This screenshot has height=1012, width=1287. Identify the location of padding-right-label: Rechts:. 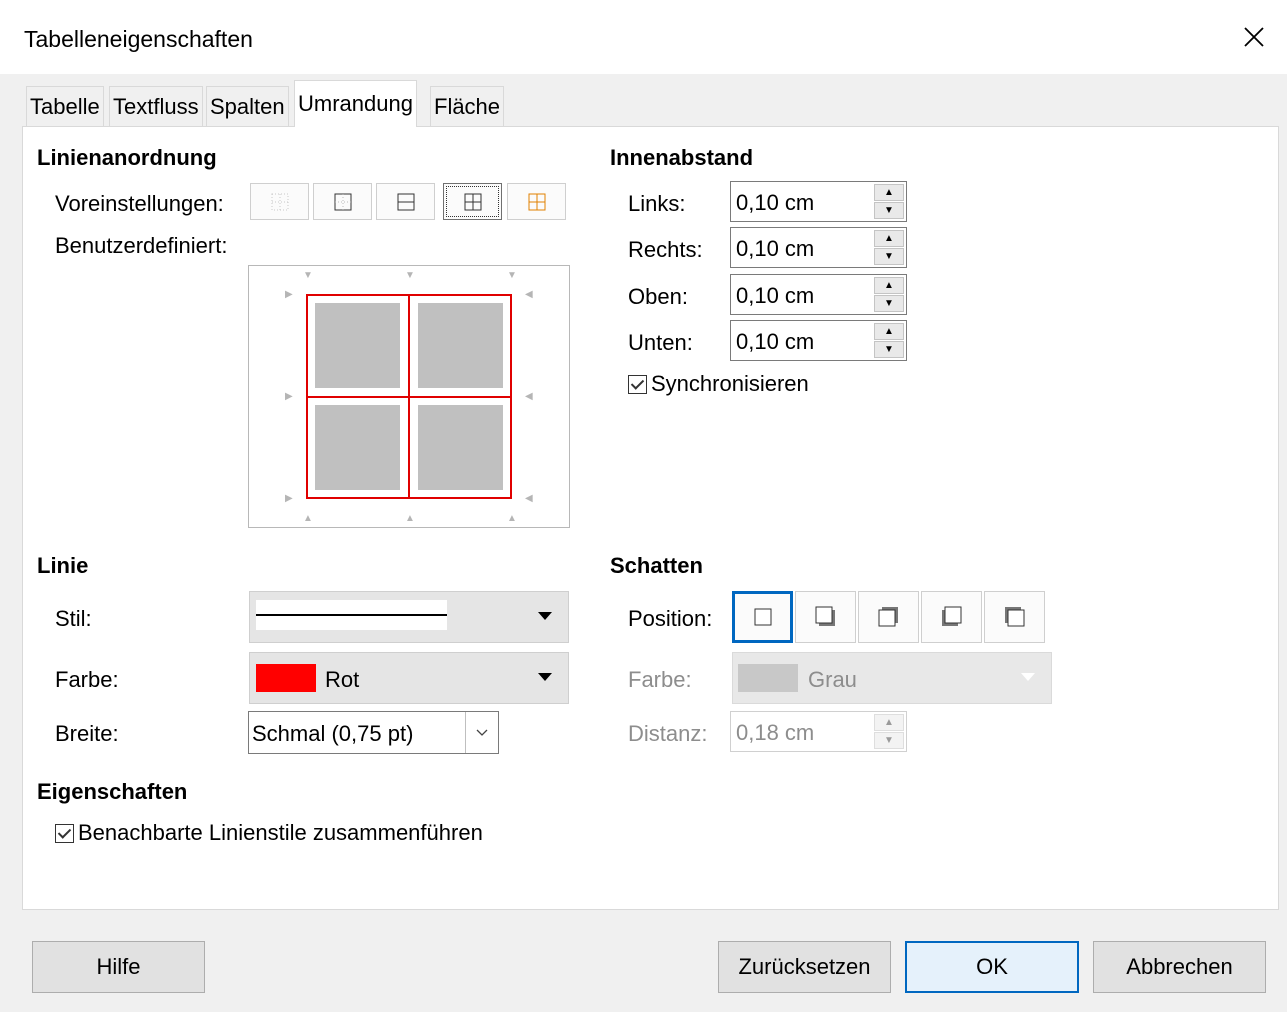
(665, 249).